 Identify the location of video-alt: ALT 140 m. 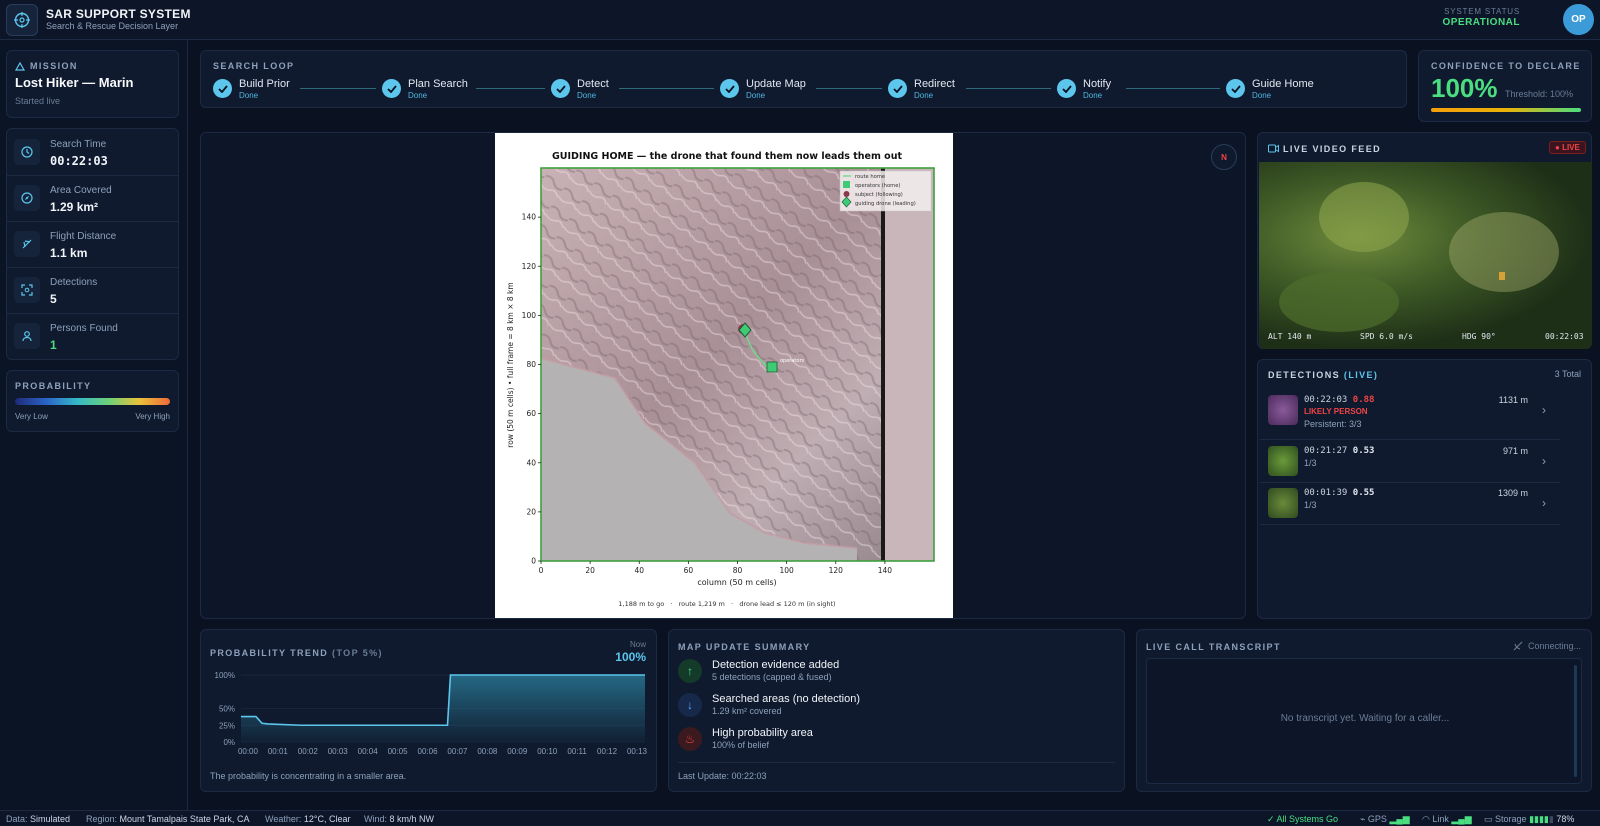
(1290, 336).